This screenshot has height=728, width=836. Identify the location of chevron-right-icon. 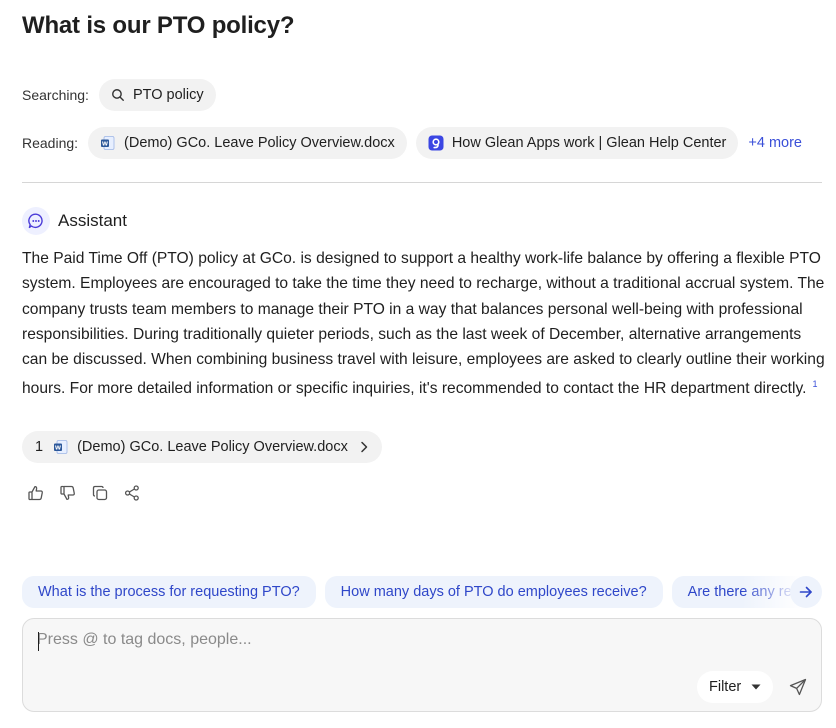
(364, 447).